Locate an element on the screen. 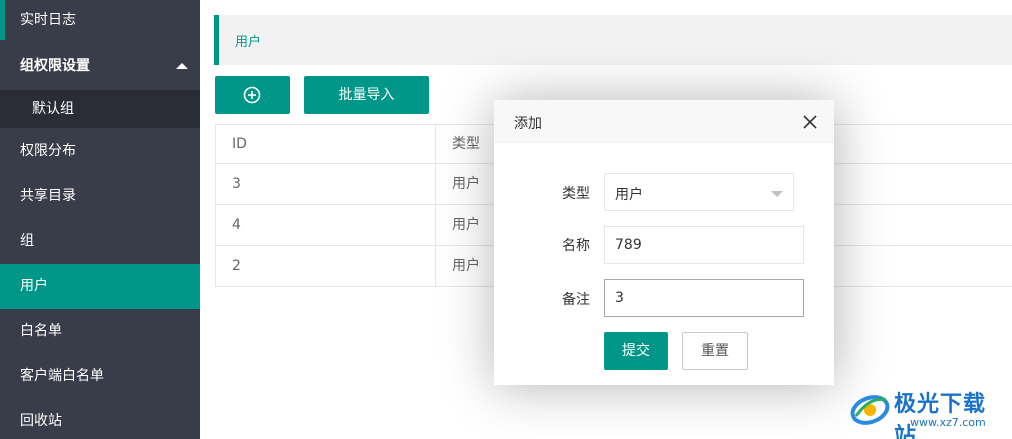 The width and height of the screenshot is (1012, 439). type-select: 用户 is located at coordinates (699, 192).